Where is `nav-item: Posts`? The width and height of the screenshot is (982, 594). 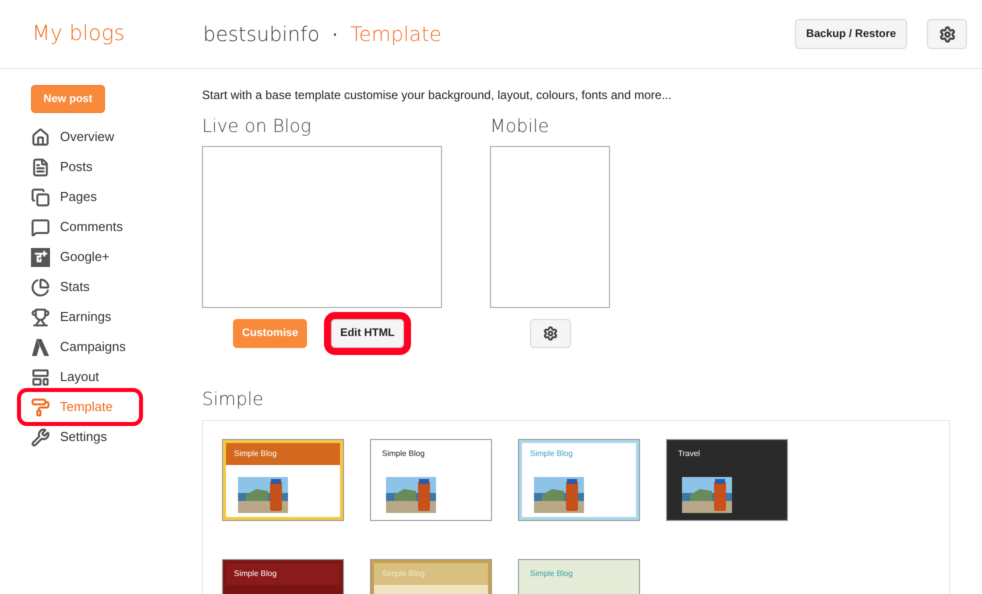 nav-item: Posts is located at coordinates (80, 167).